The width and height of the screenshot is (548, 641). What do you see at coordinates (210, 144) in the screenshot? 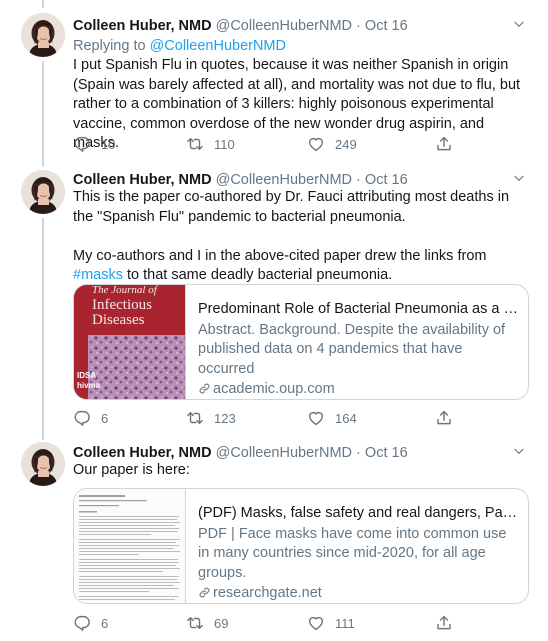
I see `retweet-button: 110` at bounding box center [210, 144].